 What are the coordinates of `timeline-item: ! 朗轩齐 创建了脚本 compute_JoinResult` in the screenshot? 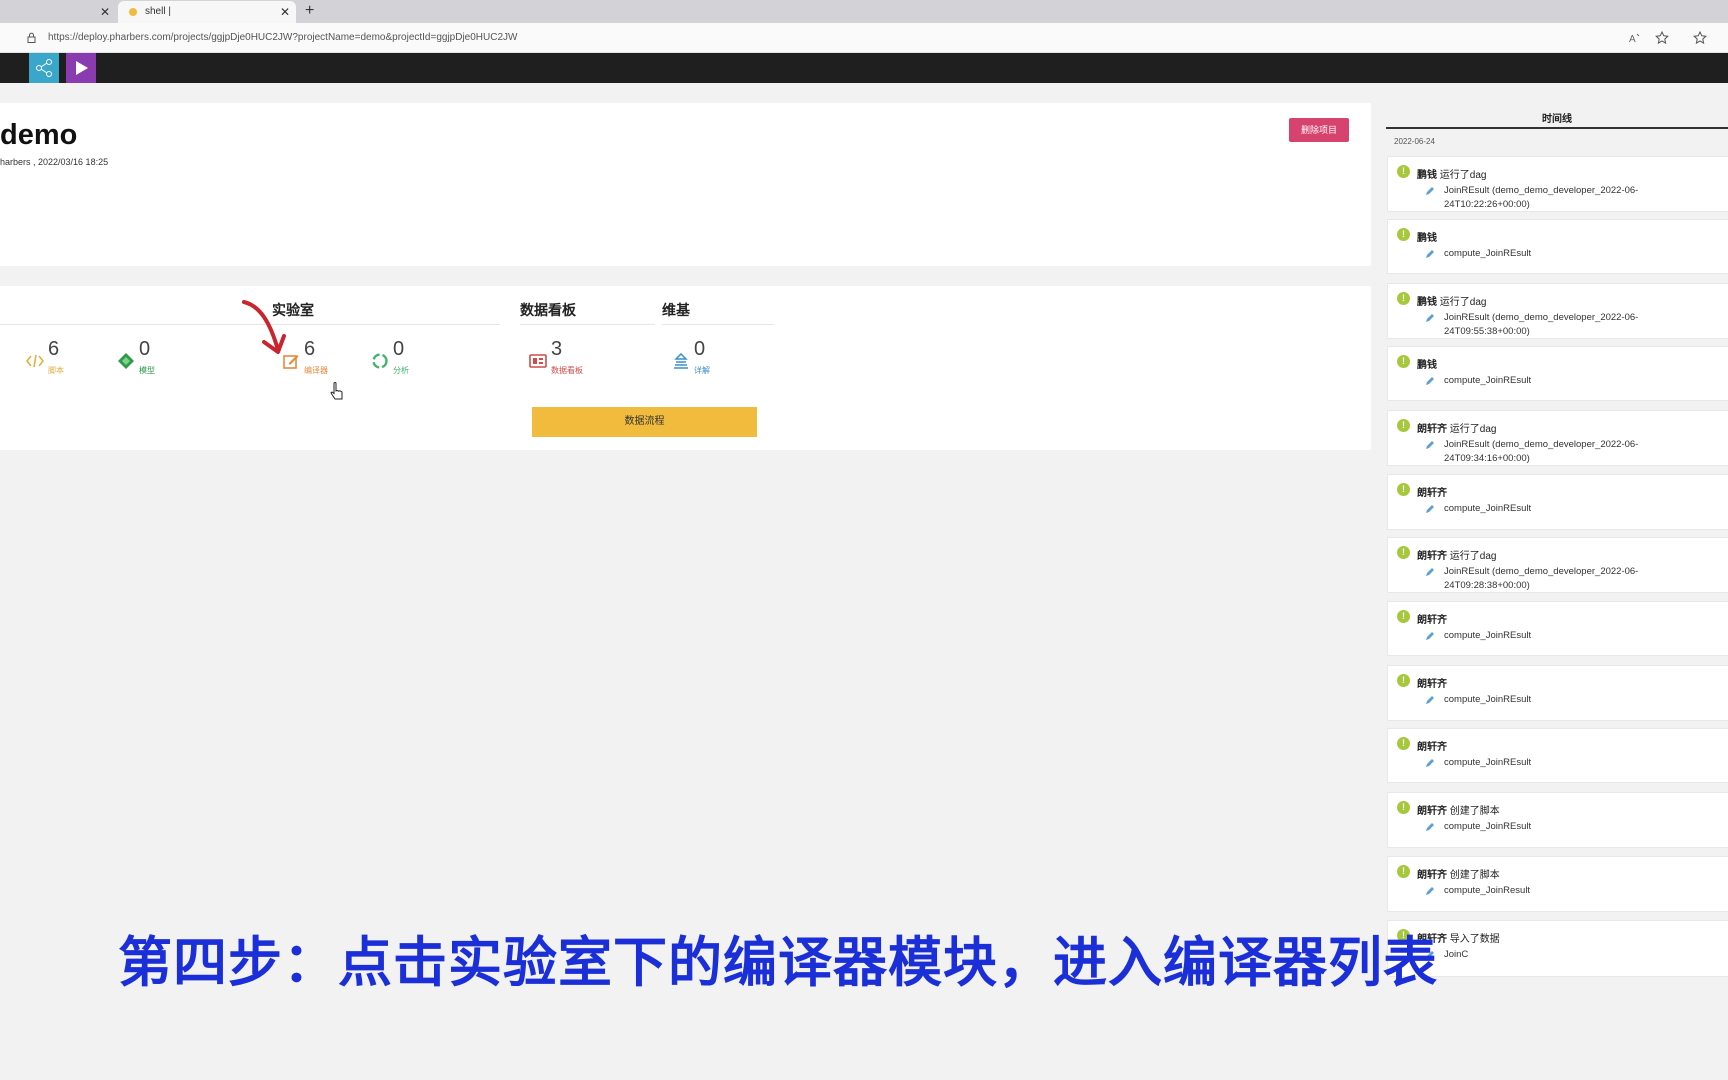 It's located at (1557, 884).